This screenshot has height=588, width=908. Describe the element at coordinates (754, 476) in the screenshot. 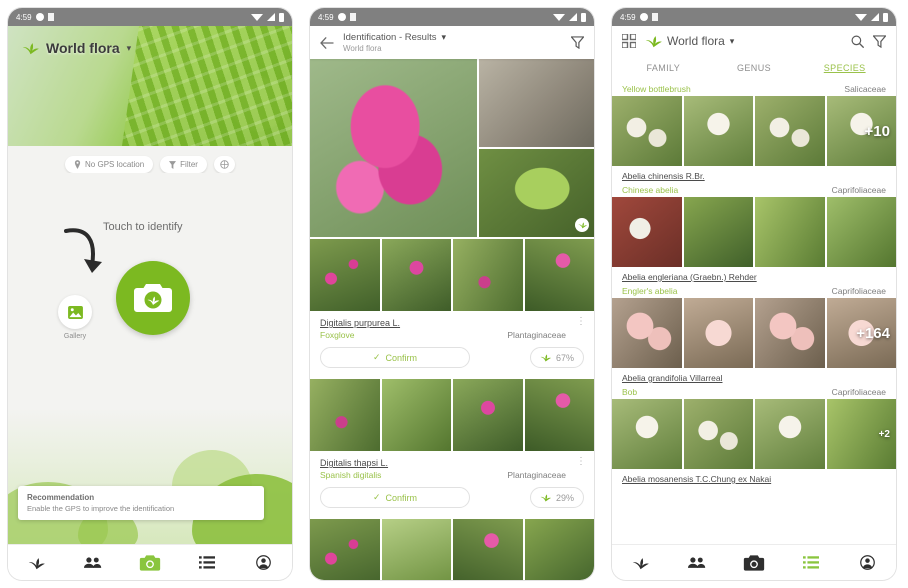

I see `species-scientific-name: Abelia mosanensis T.C.Chung ex Nakai` at that location.